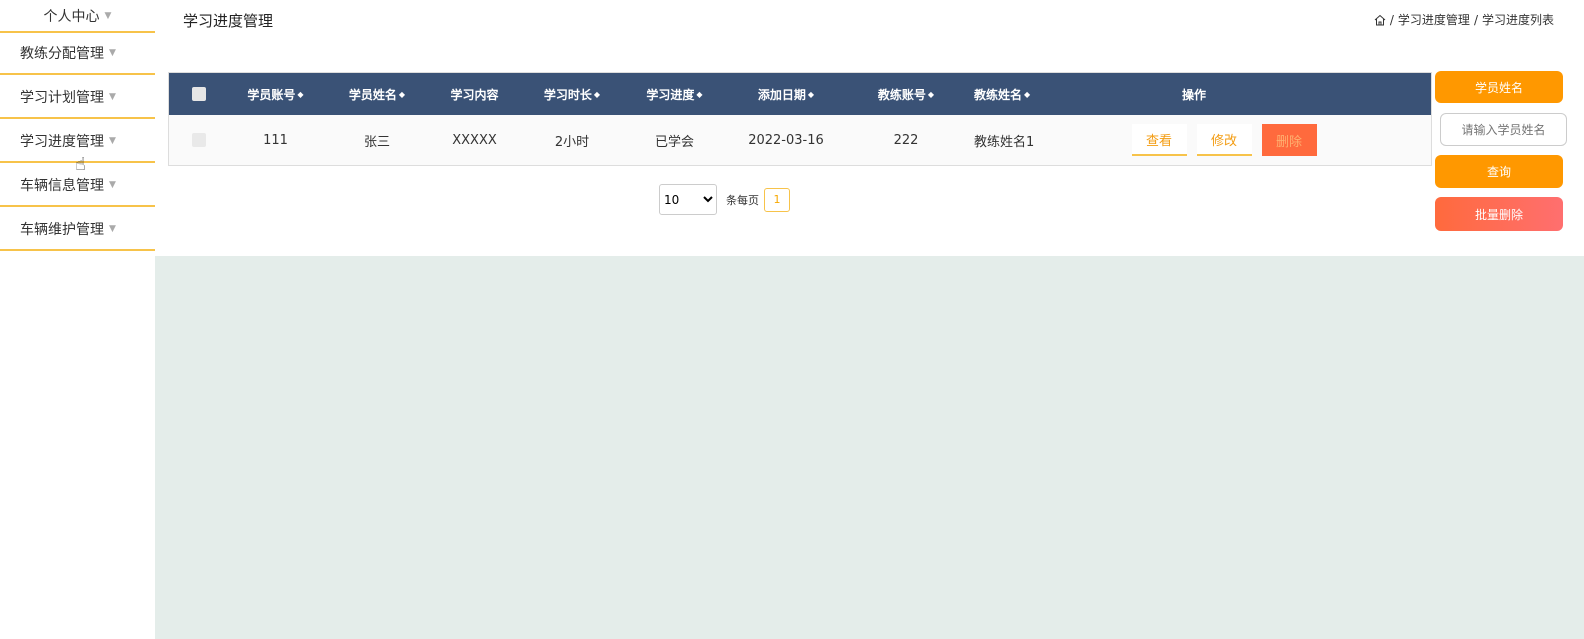 The height and width of the screenshot is (639, 1584). I want to click on edit-button: 修改, so click(1224, 140).